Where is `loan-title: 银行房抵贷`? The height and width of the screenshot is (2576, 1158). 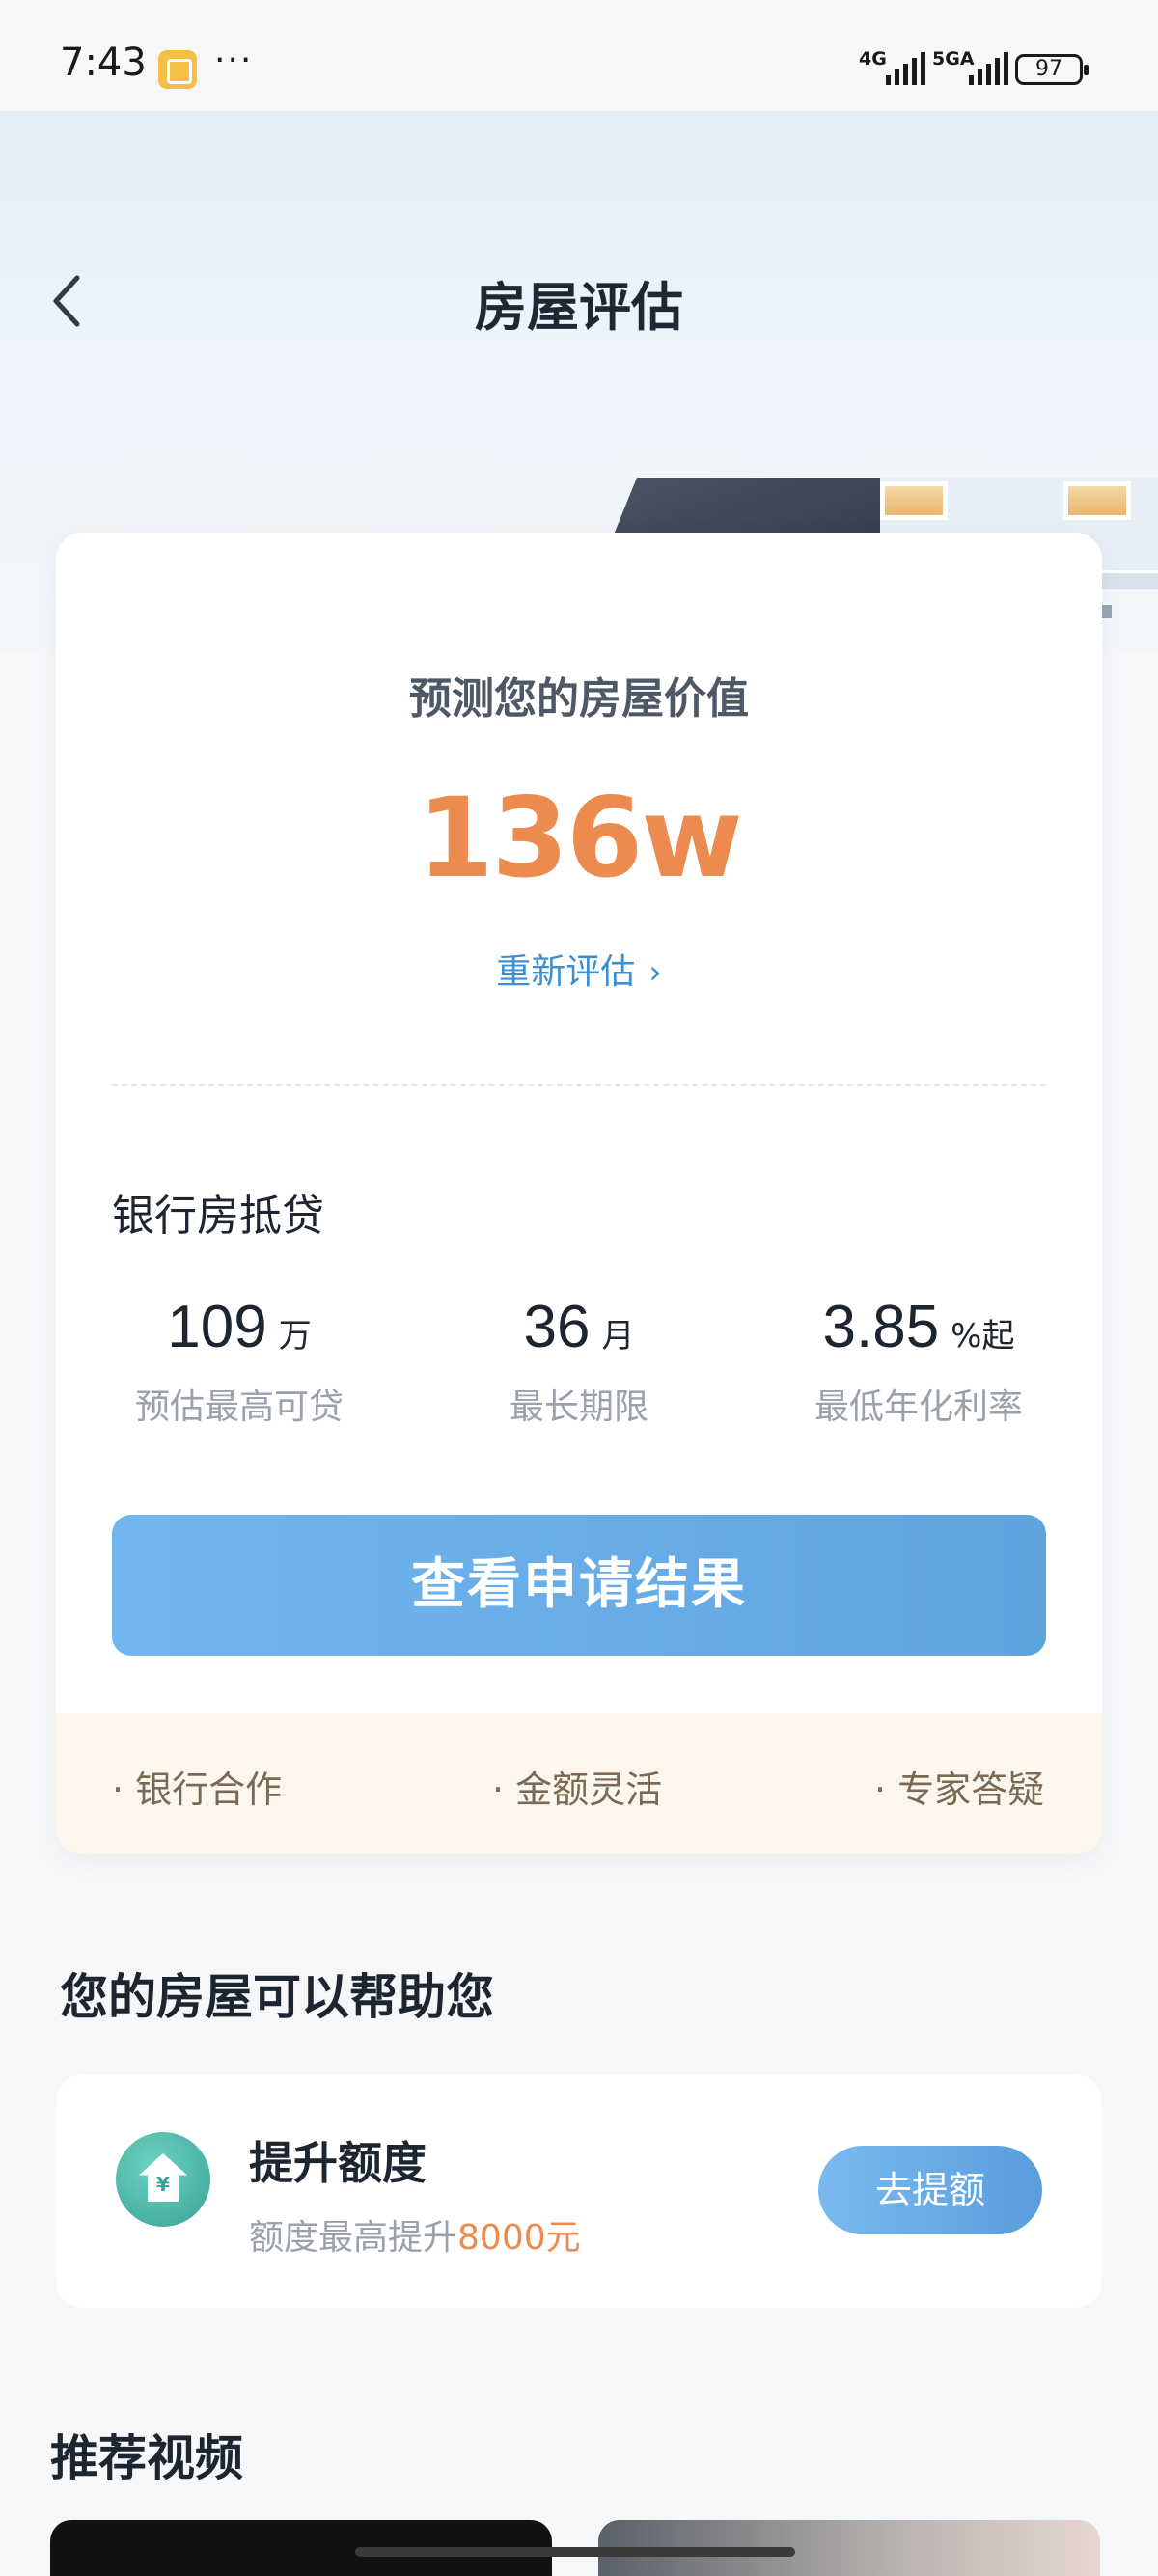
loan-title: 银行房抵贷 is located at coordinates (218, 1217).